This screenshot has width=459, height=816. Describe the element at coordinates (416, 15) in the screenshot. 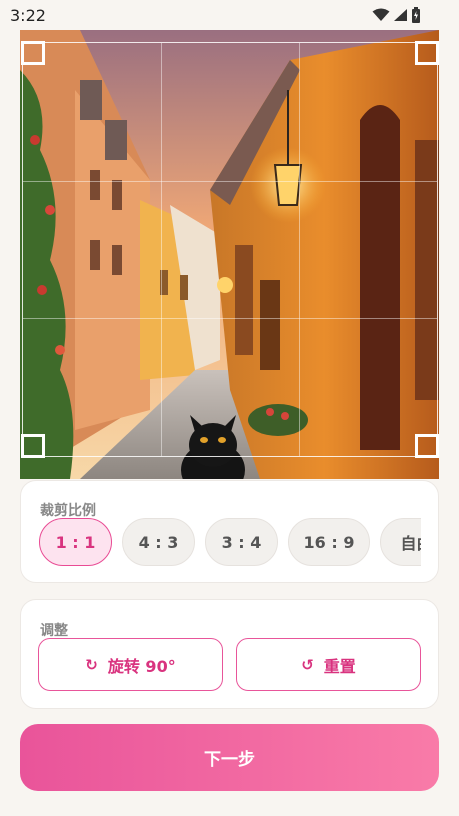

I see `battery-icon` at that location.